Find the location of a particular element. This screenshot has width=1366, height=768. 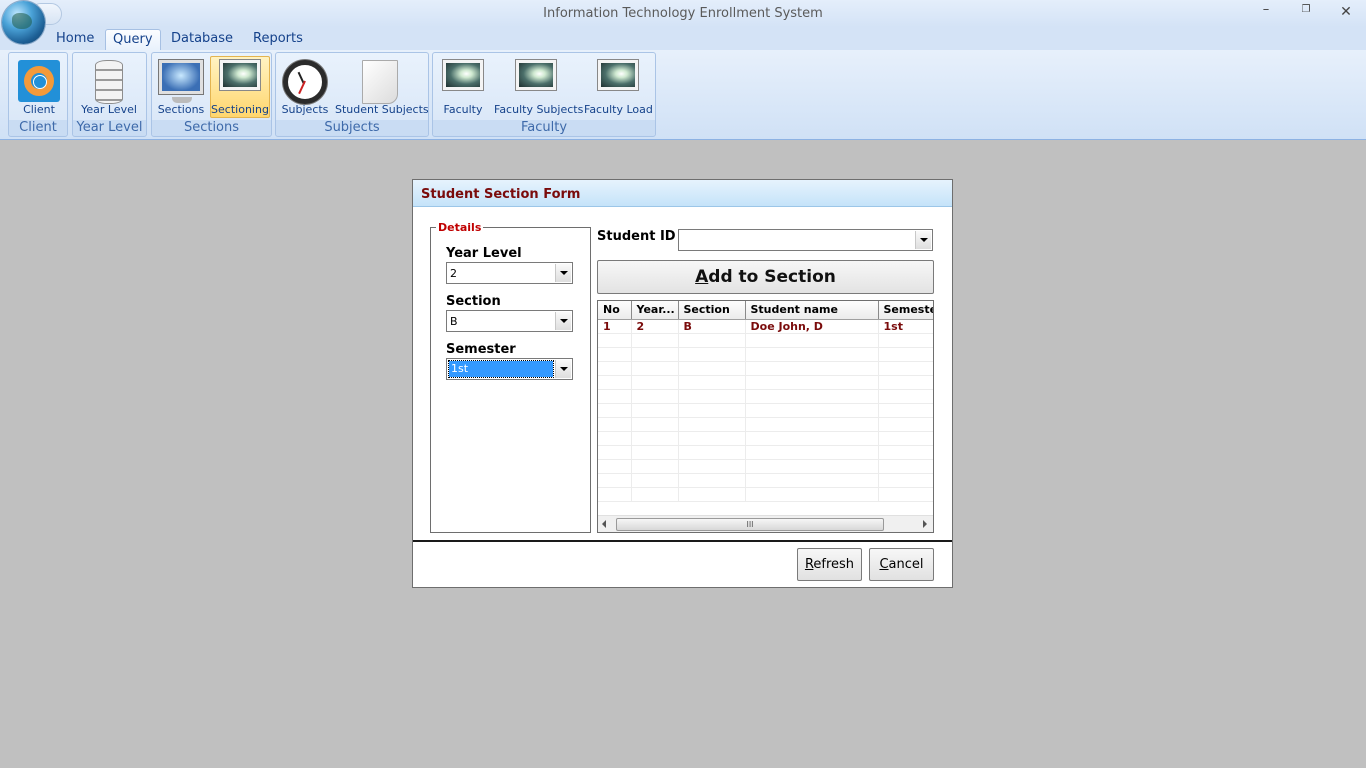

subjects-button-label: Subjects is located at coordinates (305, 109).